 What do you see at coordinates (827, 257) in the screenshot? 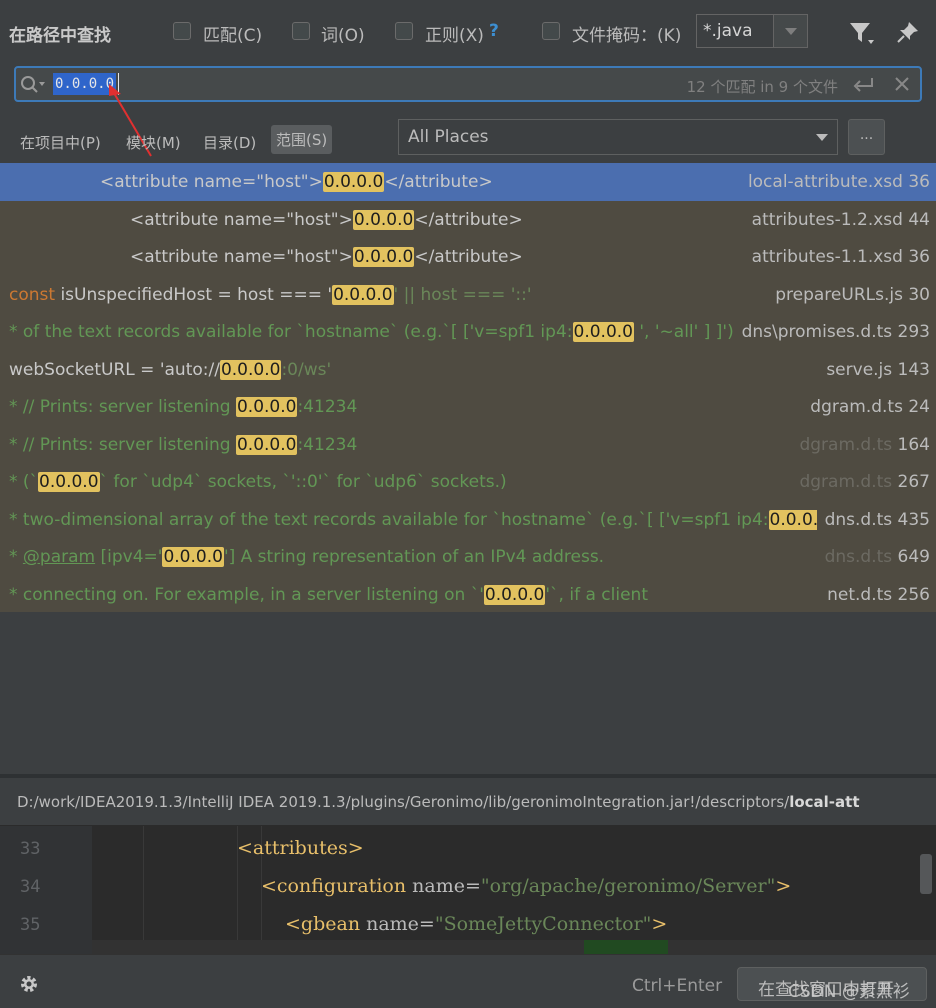
I see `result-file-name: attributes-1.1.xsd` at bounding box center [827, 257].